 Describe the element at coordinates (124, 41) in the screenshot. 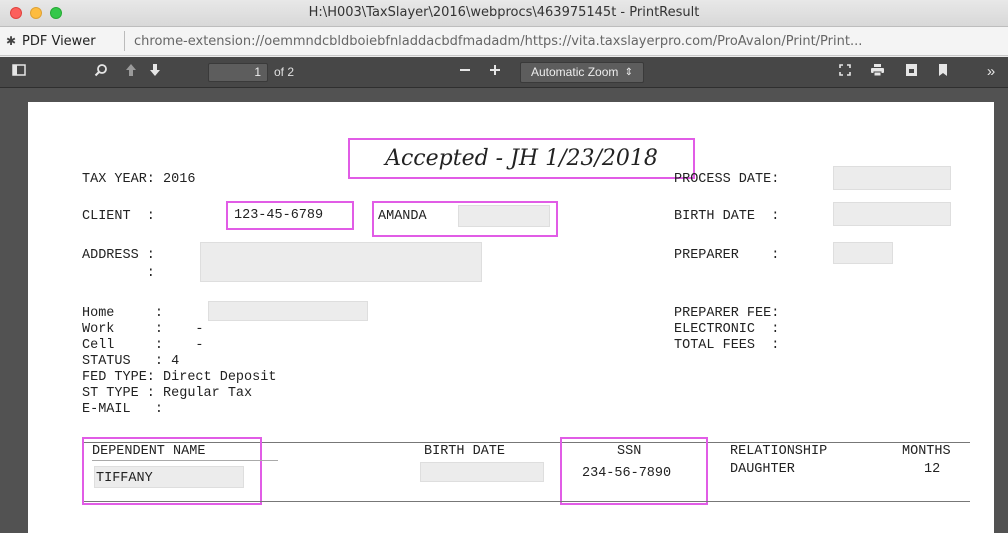

I see `url-separator` at that location.